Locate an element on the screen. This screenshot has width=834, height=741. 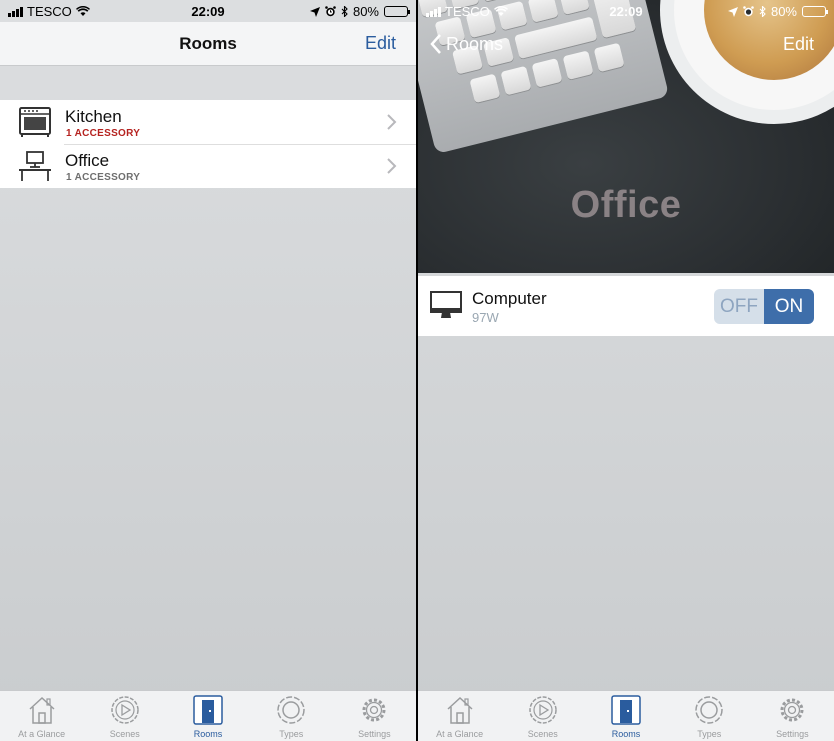
nav-bar: Rooms Edit is located at coordinates (208, 44).